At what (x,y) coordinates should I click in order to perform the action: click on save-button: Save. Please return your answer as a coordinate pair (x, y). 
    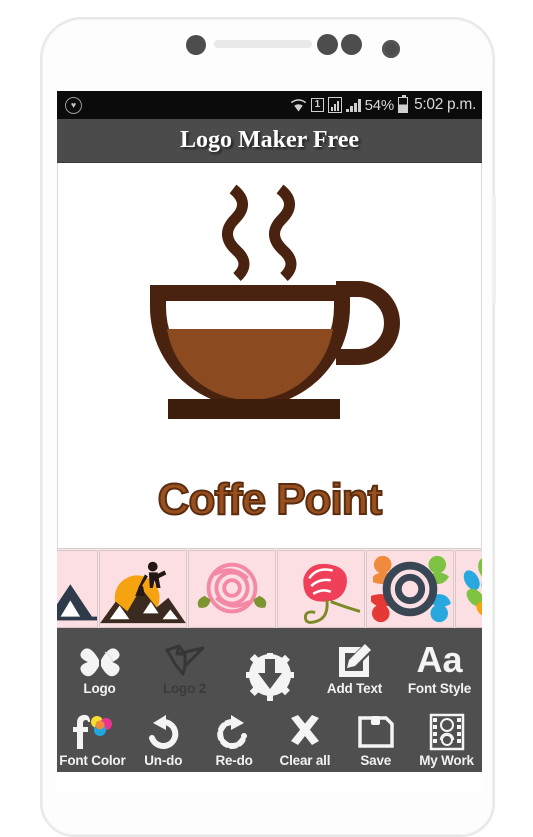
    Looking at the image, I should click on (375, 736).